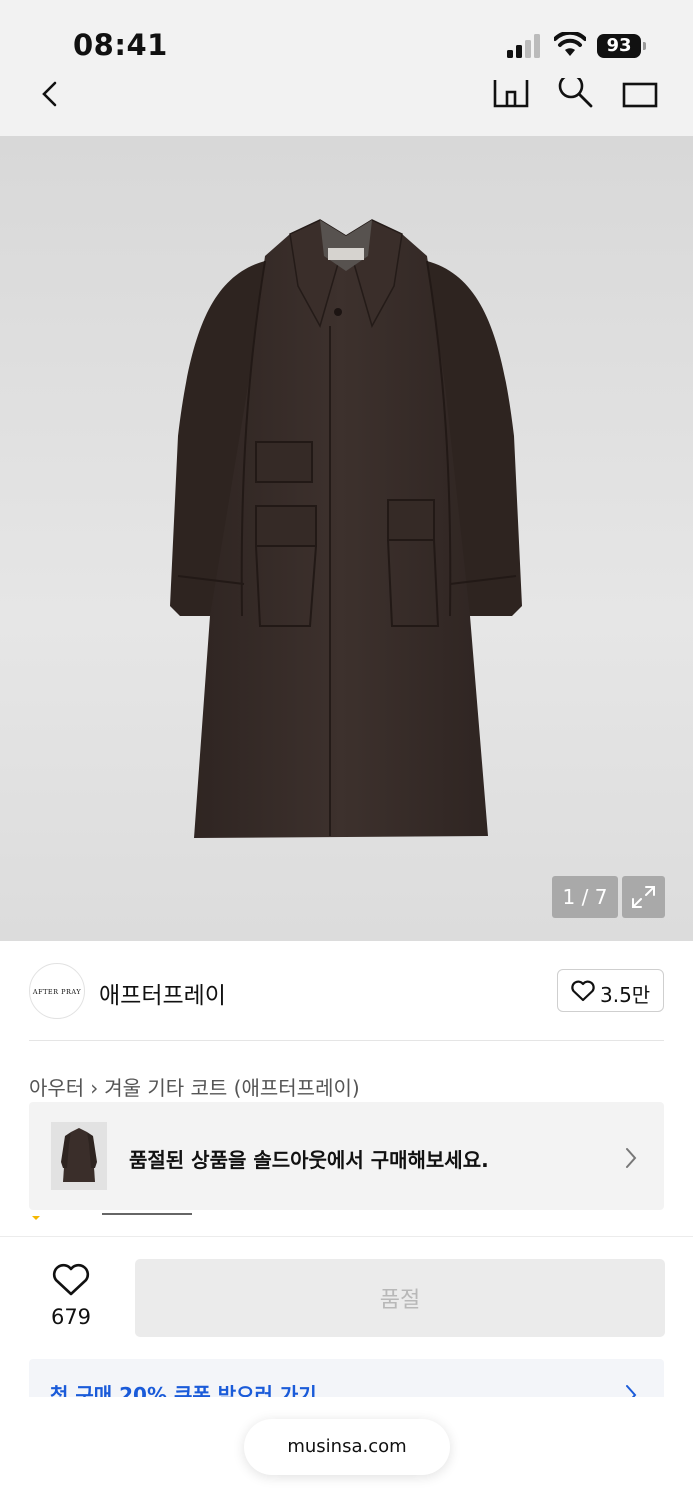 Image resolution: width=693 pixels, height=1500 pixels. What do you see at coordinates (347, 1447) in the screenshot?
I see `browser-url-pill: musinsa.com` at bounding box center [347, 1447].